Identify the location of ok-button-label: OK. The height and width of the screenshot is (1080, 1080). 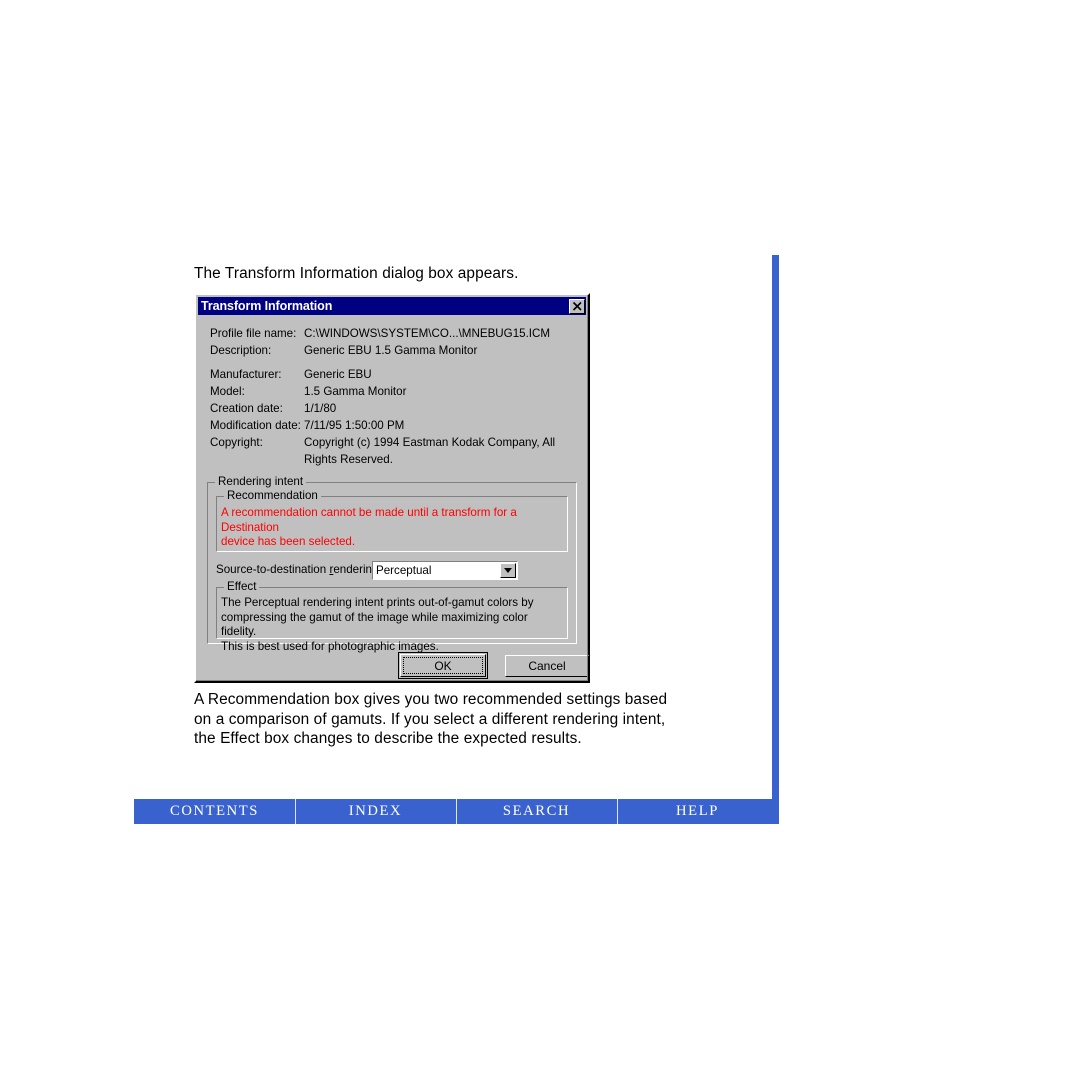
(443, 665).